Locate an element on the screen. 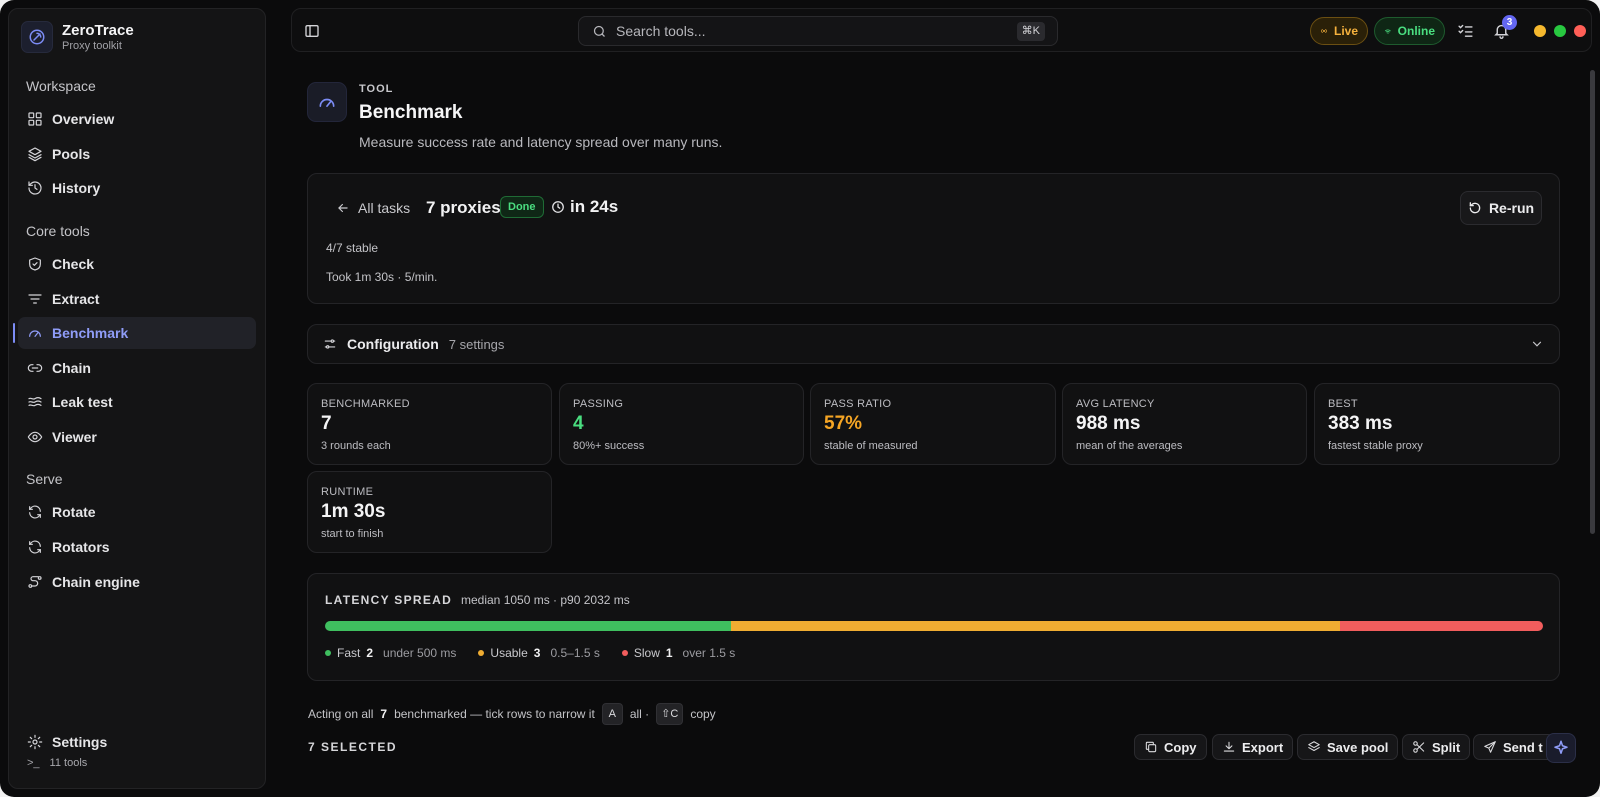 The image size is (1600, 797). spread-segment-fast is located at coordinates (528, 626).